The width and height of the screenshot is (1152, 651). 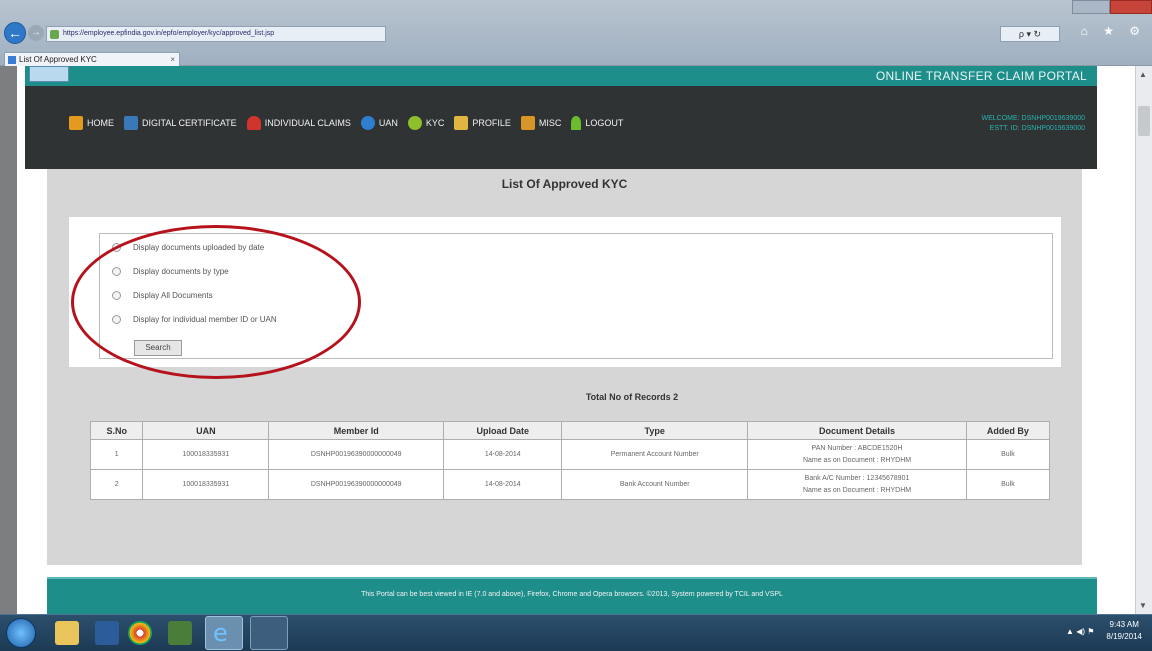 What do you see at coordinates (54, 34) in the screenshot?
I see `site-favicon-icon` at bounding box center [54, 34].